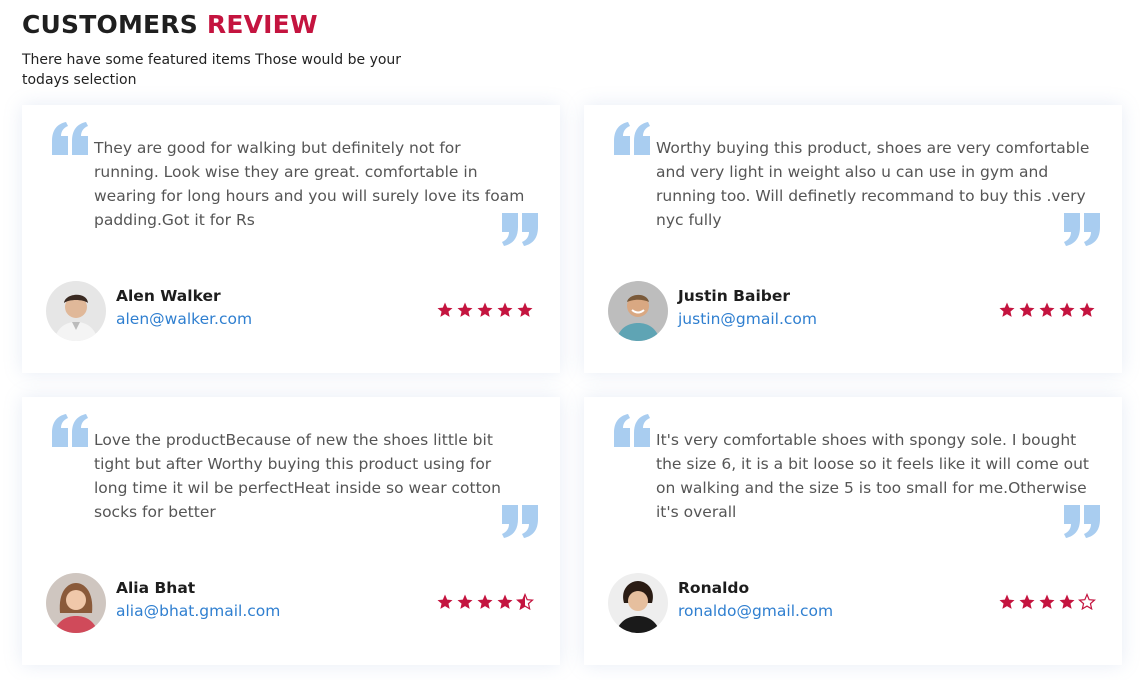 The height and width of the screenshot is (680, 1140). Describe the element at coordinates (747, 319) in the screenshot. I see `reviewer-email-link: justin@gmail.com` at that location.